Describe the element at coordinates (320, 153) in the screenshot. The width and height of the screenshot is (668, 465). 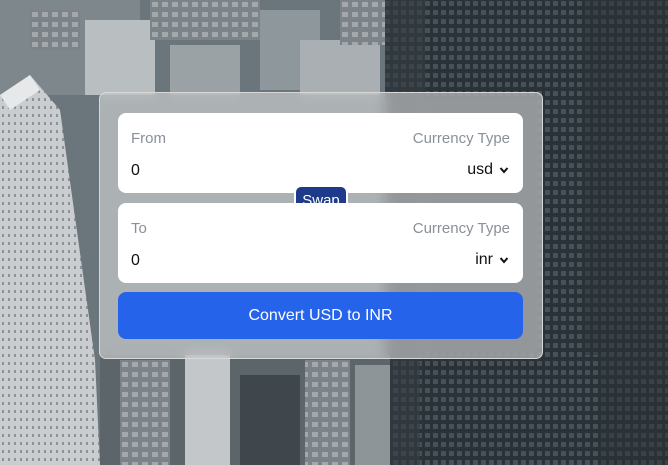
I see `from-panel: From Currency Type usd` at that location.